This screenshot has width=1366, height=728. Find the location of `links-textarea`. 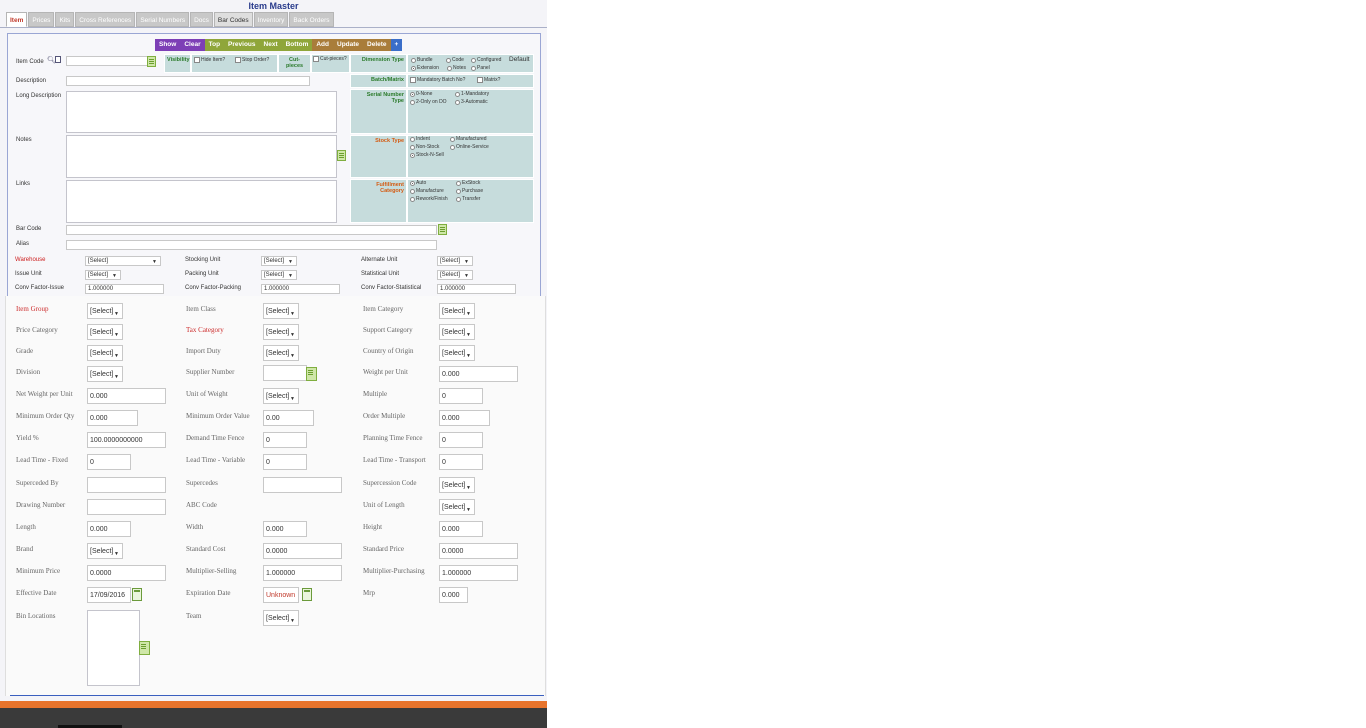

links-textarea is located at coordinates (201, 201).